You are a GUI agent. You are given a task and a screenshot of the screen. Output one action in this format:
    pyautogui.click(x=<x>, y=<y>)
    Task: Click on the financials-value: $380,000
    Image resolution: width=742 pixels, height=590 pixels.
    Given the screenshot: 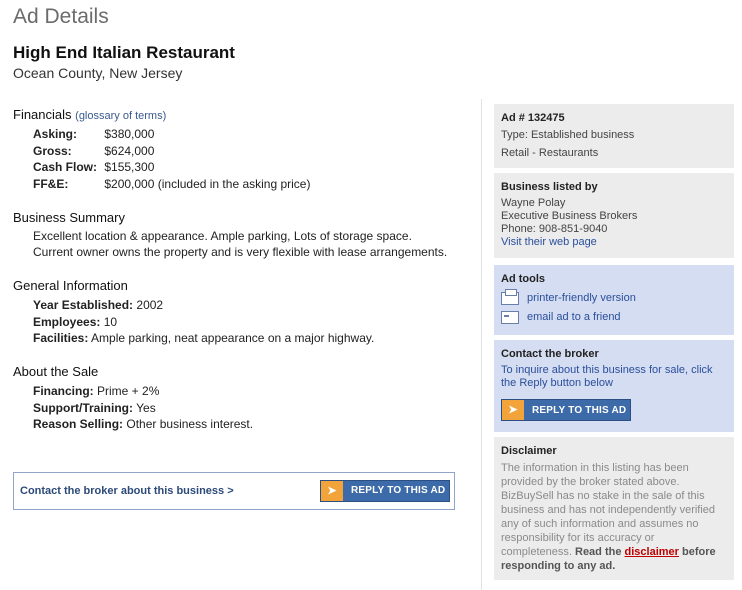 What is the action you would take?
    pyautogui.click(x=129, y=134)
    